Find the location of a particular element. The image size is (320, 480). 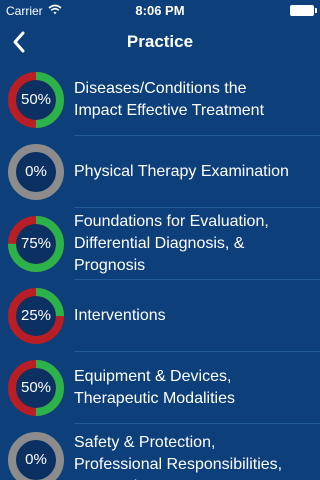

topic-title-line: Differential Diagnosis, & is located at coordinates (159, 243).